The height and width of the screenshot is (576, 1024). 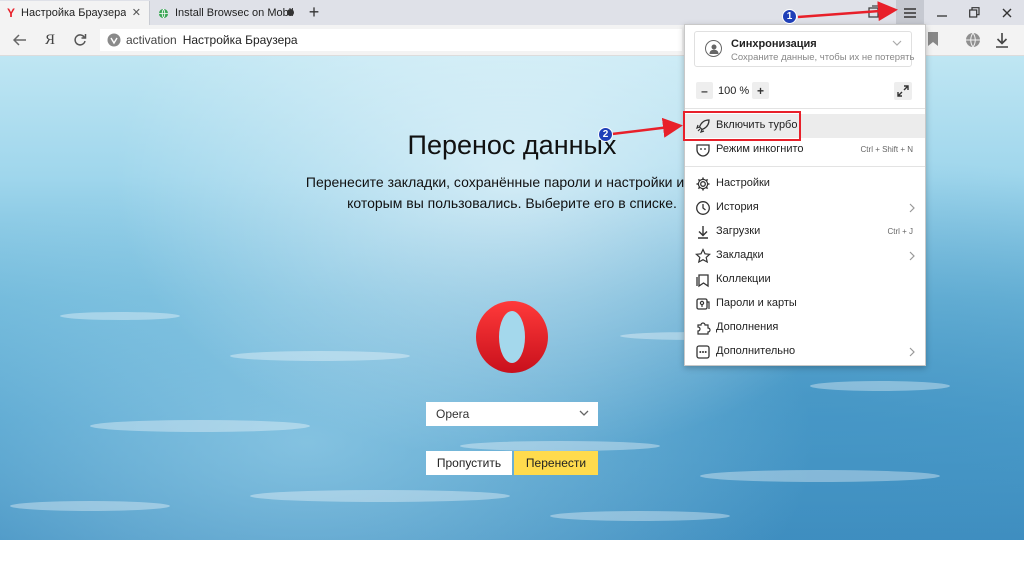 I want to click on arrow-to-menu-button, so click(x=847, y=11).